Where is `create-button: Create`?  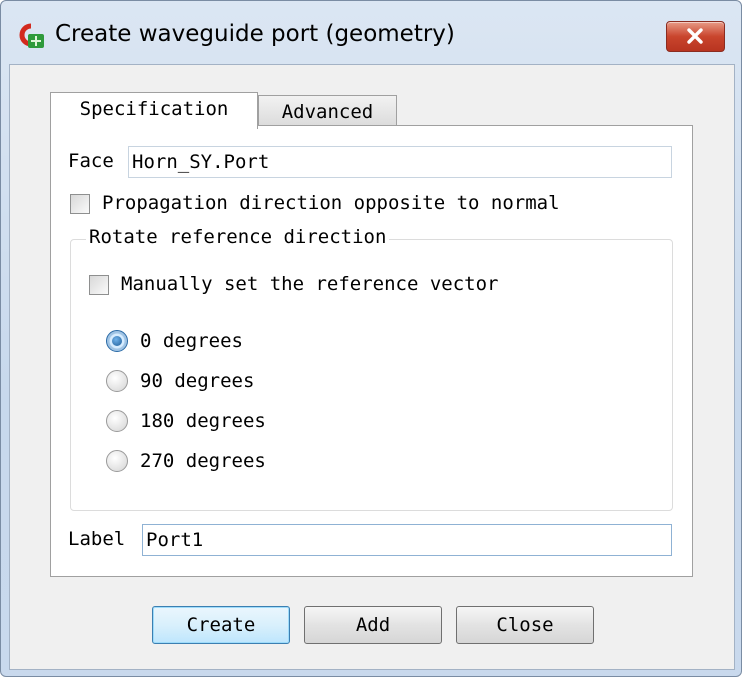 create-button: Create is located at coordinates (221, 625).